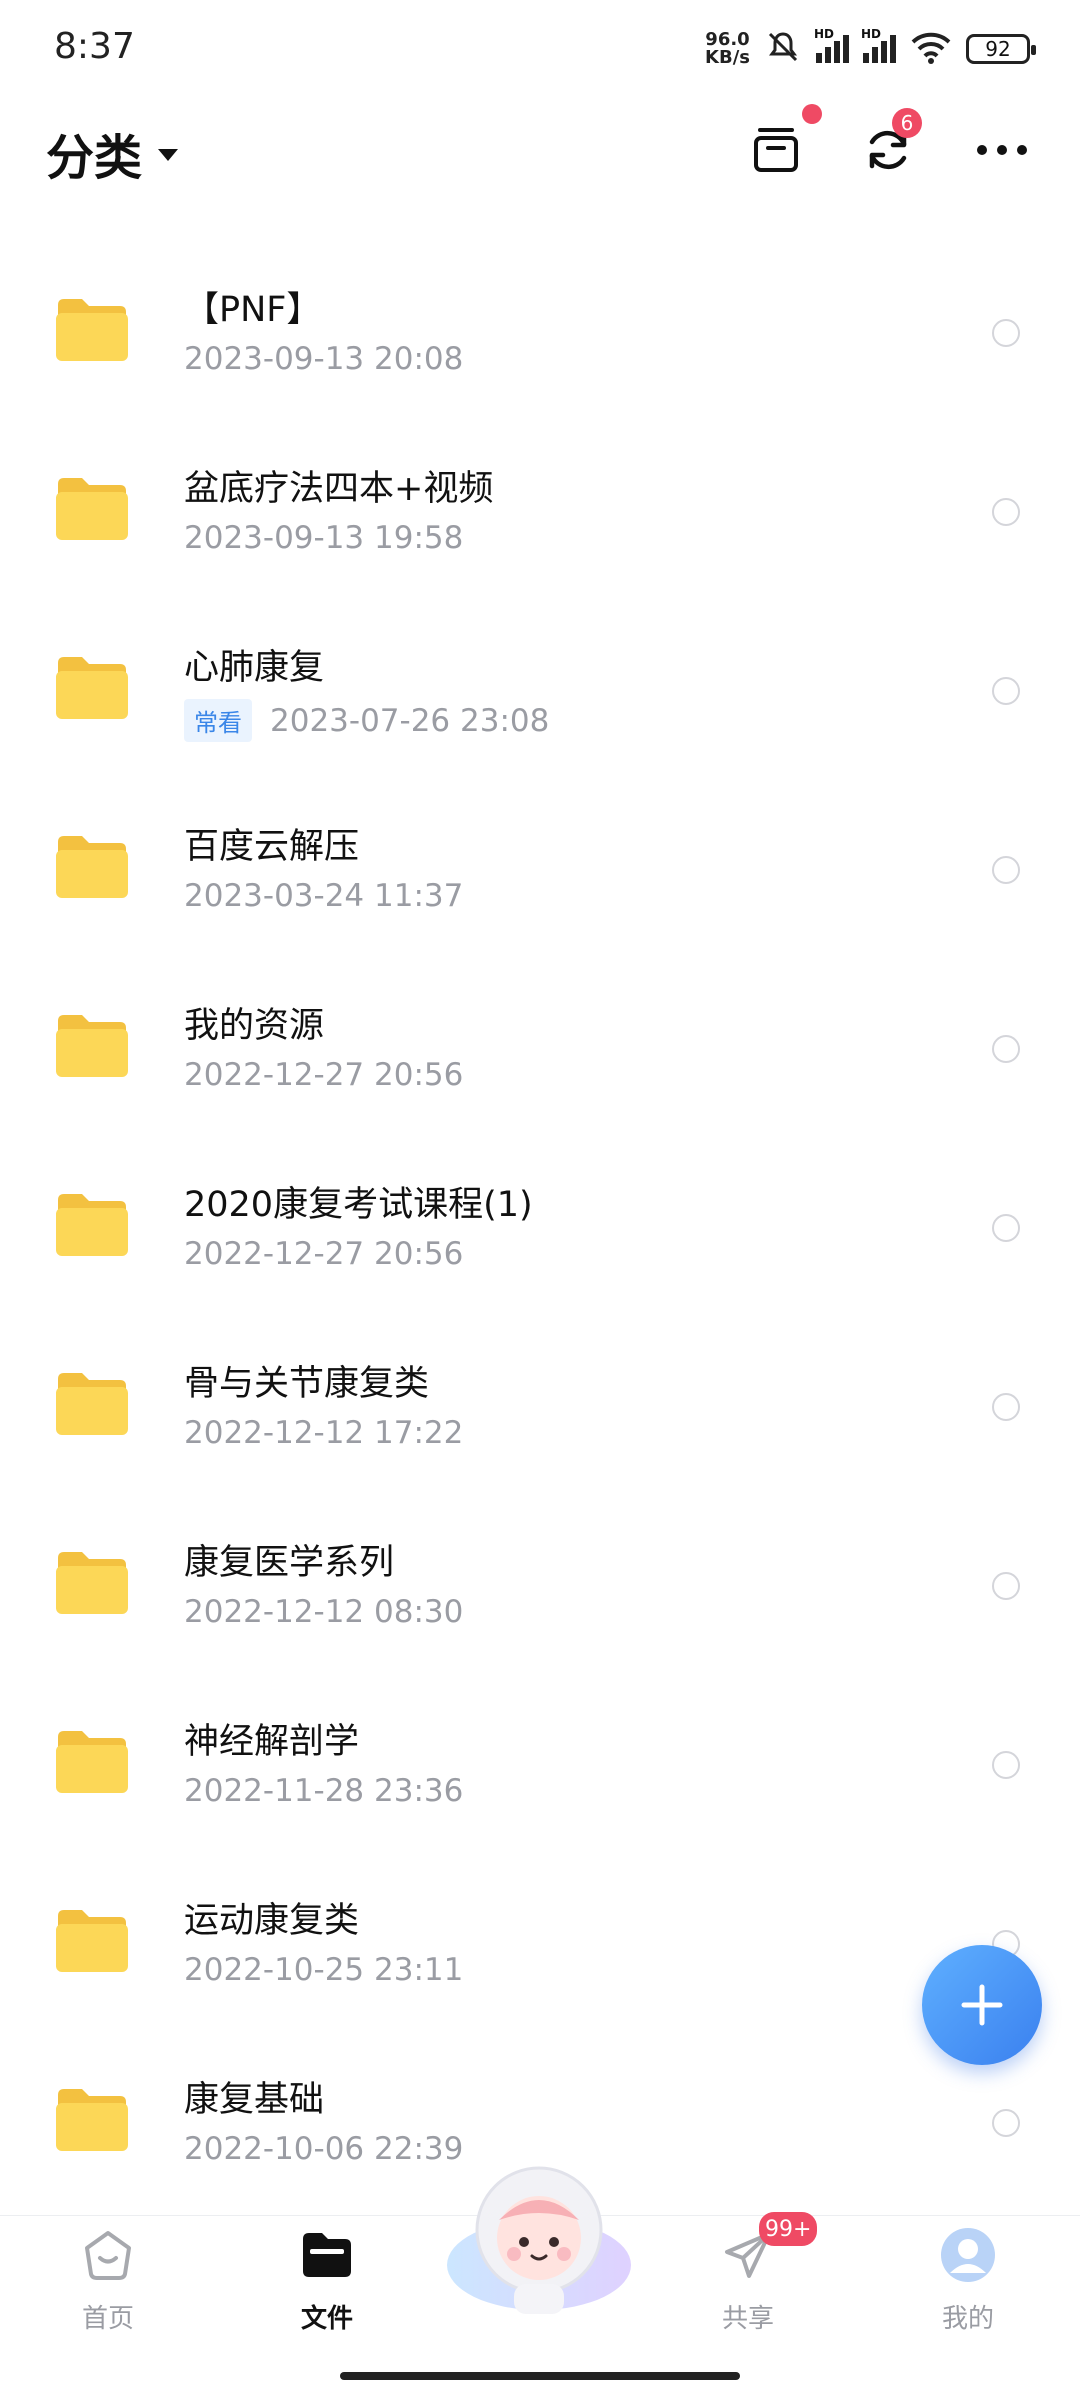 This screenshot has height=2400, width=1080. Describe the element at coordinates (324, 538) in the screenshot. I see `folder-date: 2023-09-13 19:58` at that location.